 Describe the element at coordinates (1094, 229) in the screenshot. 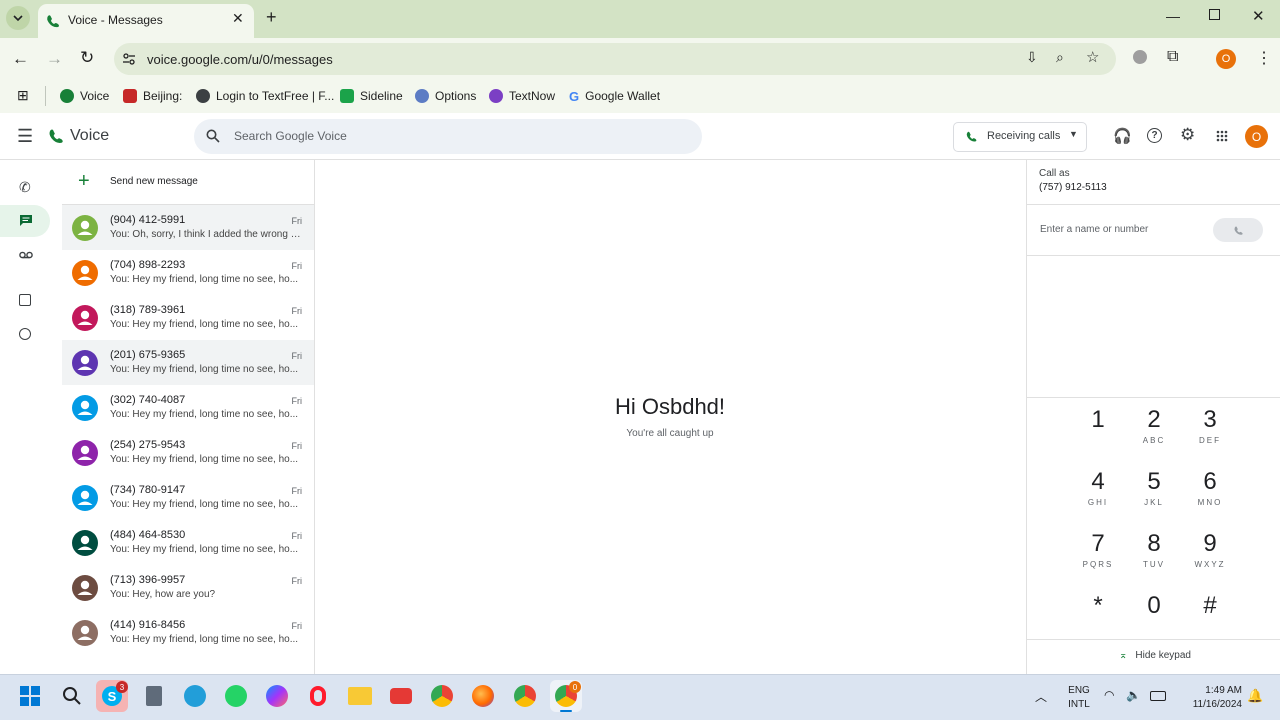

I see `dial-input: Enter a name or number` at that location.